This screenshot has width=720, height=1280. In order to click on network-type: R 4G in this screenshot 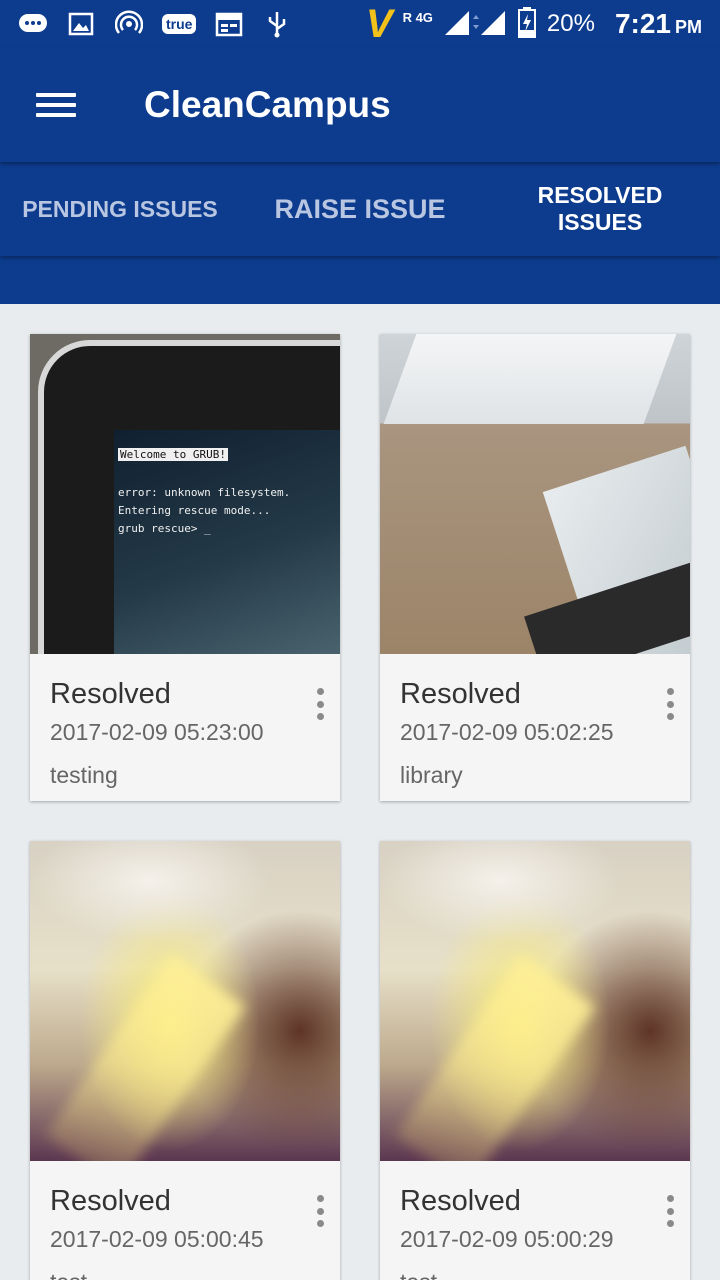, I will do `click(417, 17)`.